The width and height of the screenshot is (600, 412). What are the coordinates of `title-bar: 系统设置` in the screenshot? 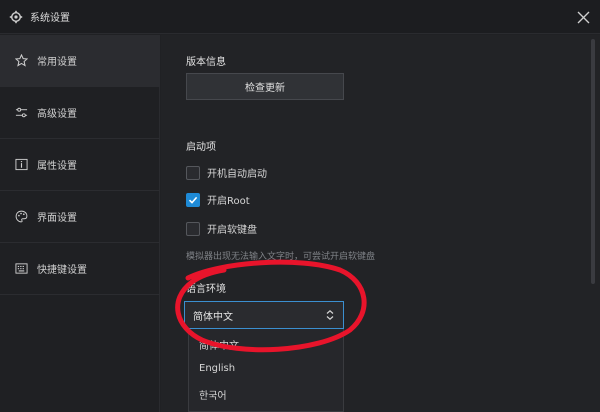 It's located at (300, 17).